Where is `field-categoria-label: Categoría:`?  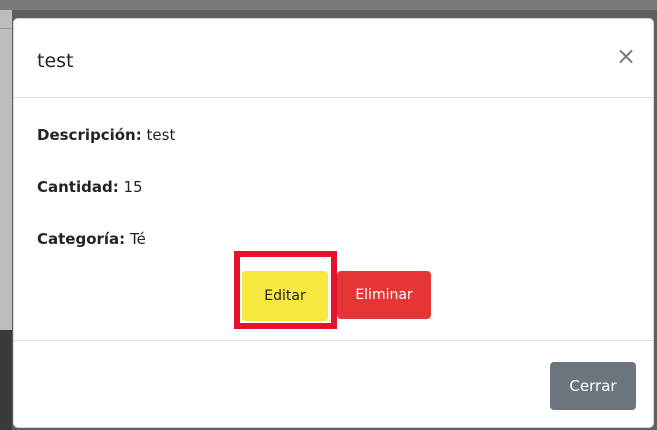
field-categoria-label: Categoría: is located at coordinates (81, 239).